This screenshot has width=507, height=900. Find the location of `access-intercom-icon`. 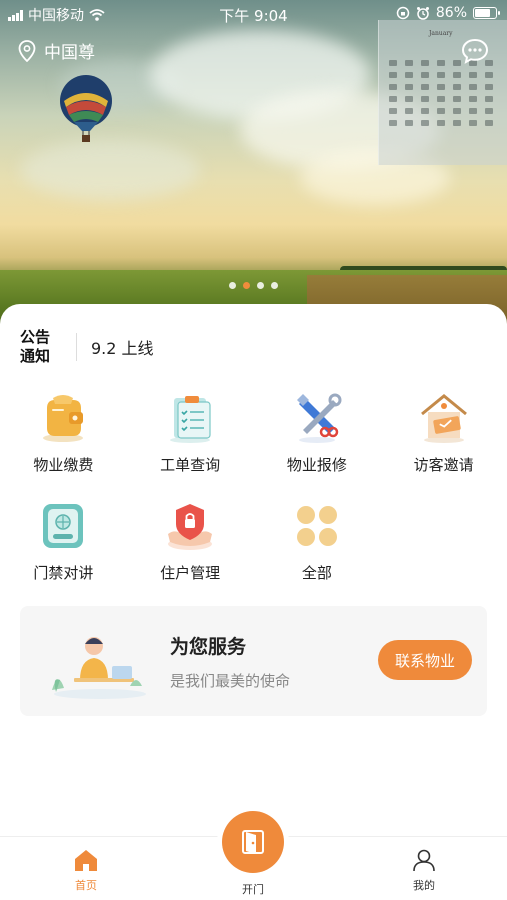

access-intercom-icon is located at coordinates (63, 526).